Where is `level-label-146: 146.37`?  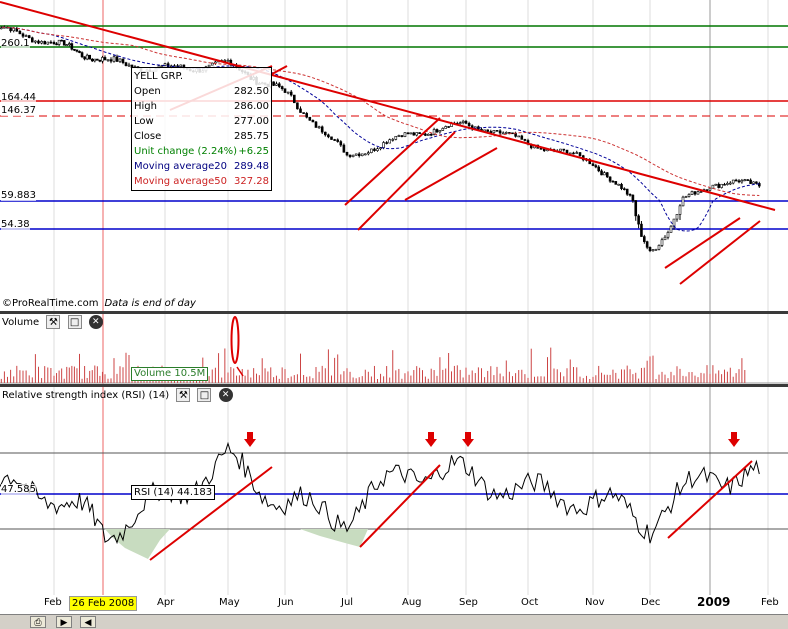
level-label-146: 146.37 is located at coordinates (18, 110).